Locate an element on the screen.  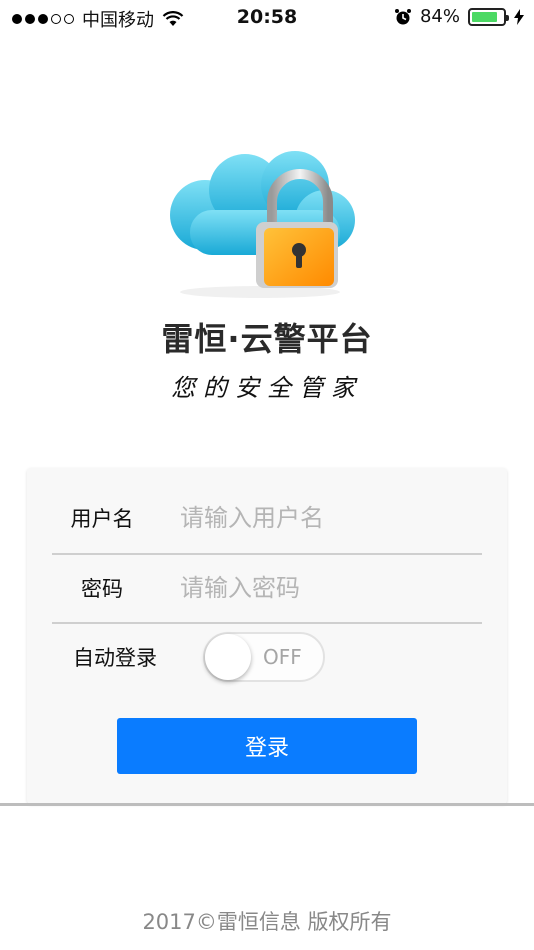
alarm-icon is located at coordinates (402, 16).